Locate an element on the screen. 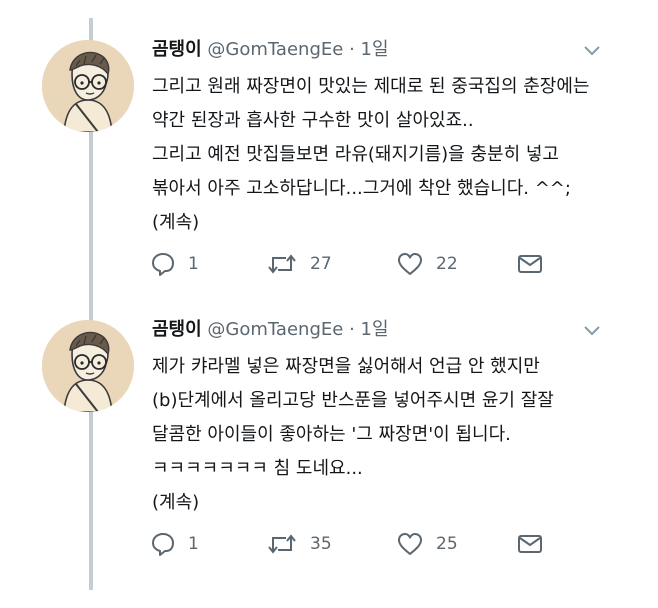  tweet-text-line: 달콤한 아이들이 좋아하는 '그 짜장면'이 됩니다. is located at coordinates (331, 434).